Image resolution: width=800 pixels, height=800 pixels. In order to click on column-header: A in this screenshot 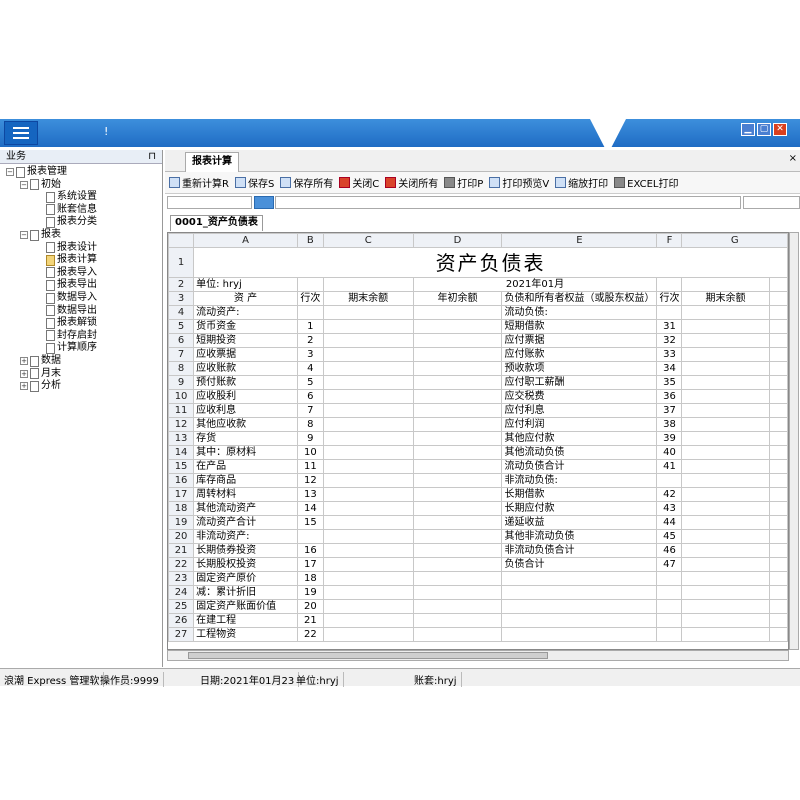, I will do `click(245, 240)`.